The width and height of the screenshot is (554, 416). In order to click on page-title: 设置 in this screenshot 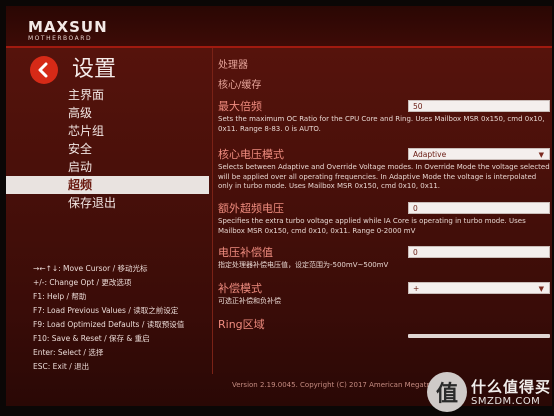, I will do `click(94, 69)`.